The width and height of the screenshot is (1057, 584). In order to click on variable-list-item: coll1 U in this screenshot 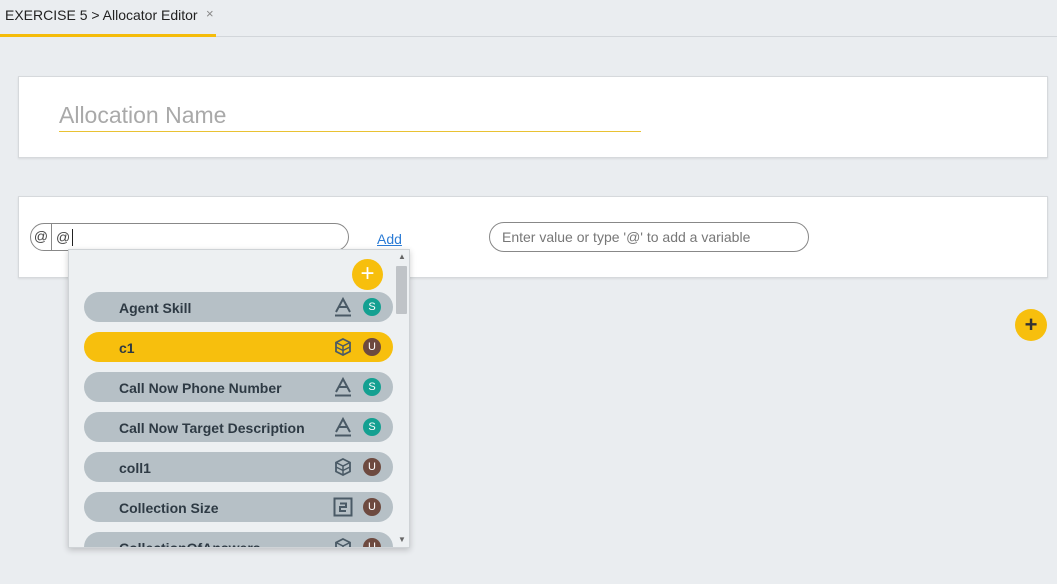, I will do `click(238, 467)`.